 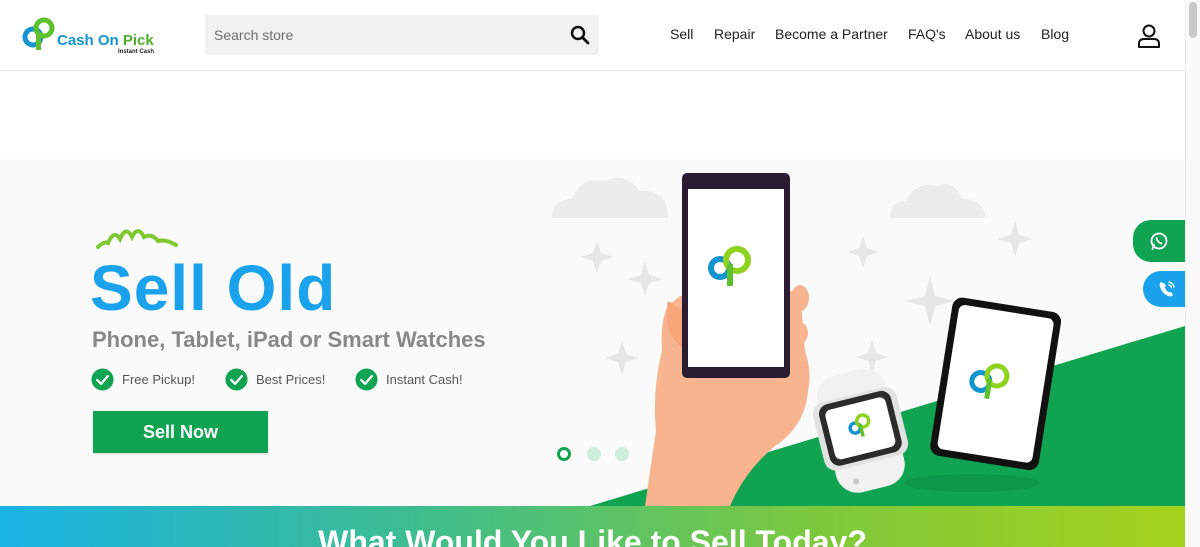 What do you see at coordinates (136, 52) in the screenshot?
I see `brand-tagline: Instant Cash` at bounding box center [136, 52].